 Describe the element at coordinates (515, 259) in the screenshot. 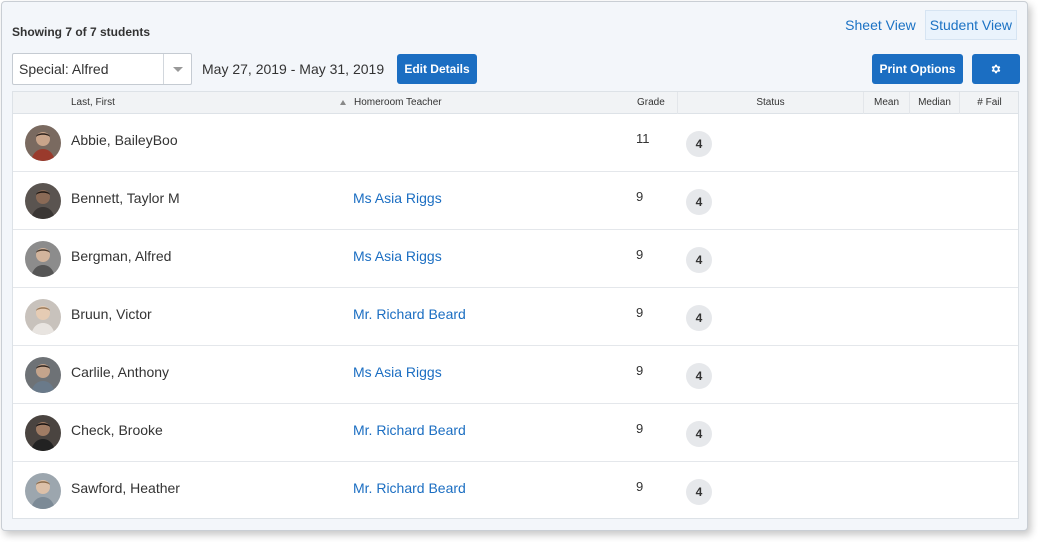

I see `table-row: Bergman, Alfred Ms Asia Riggs 9 4` at that location.